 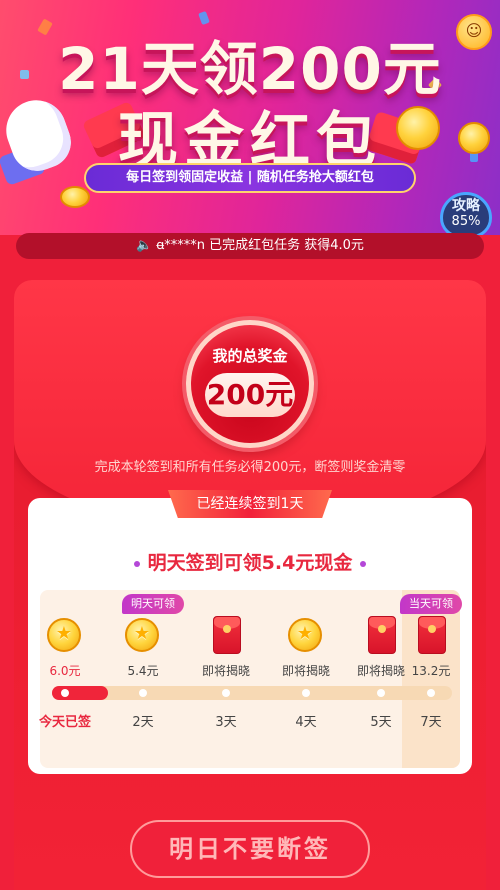 I want to click on tomorrow-reward-text: 明天签到可领5.4元现金, so click(x=250, y=561).